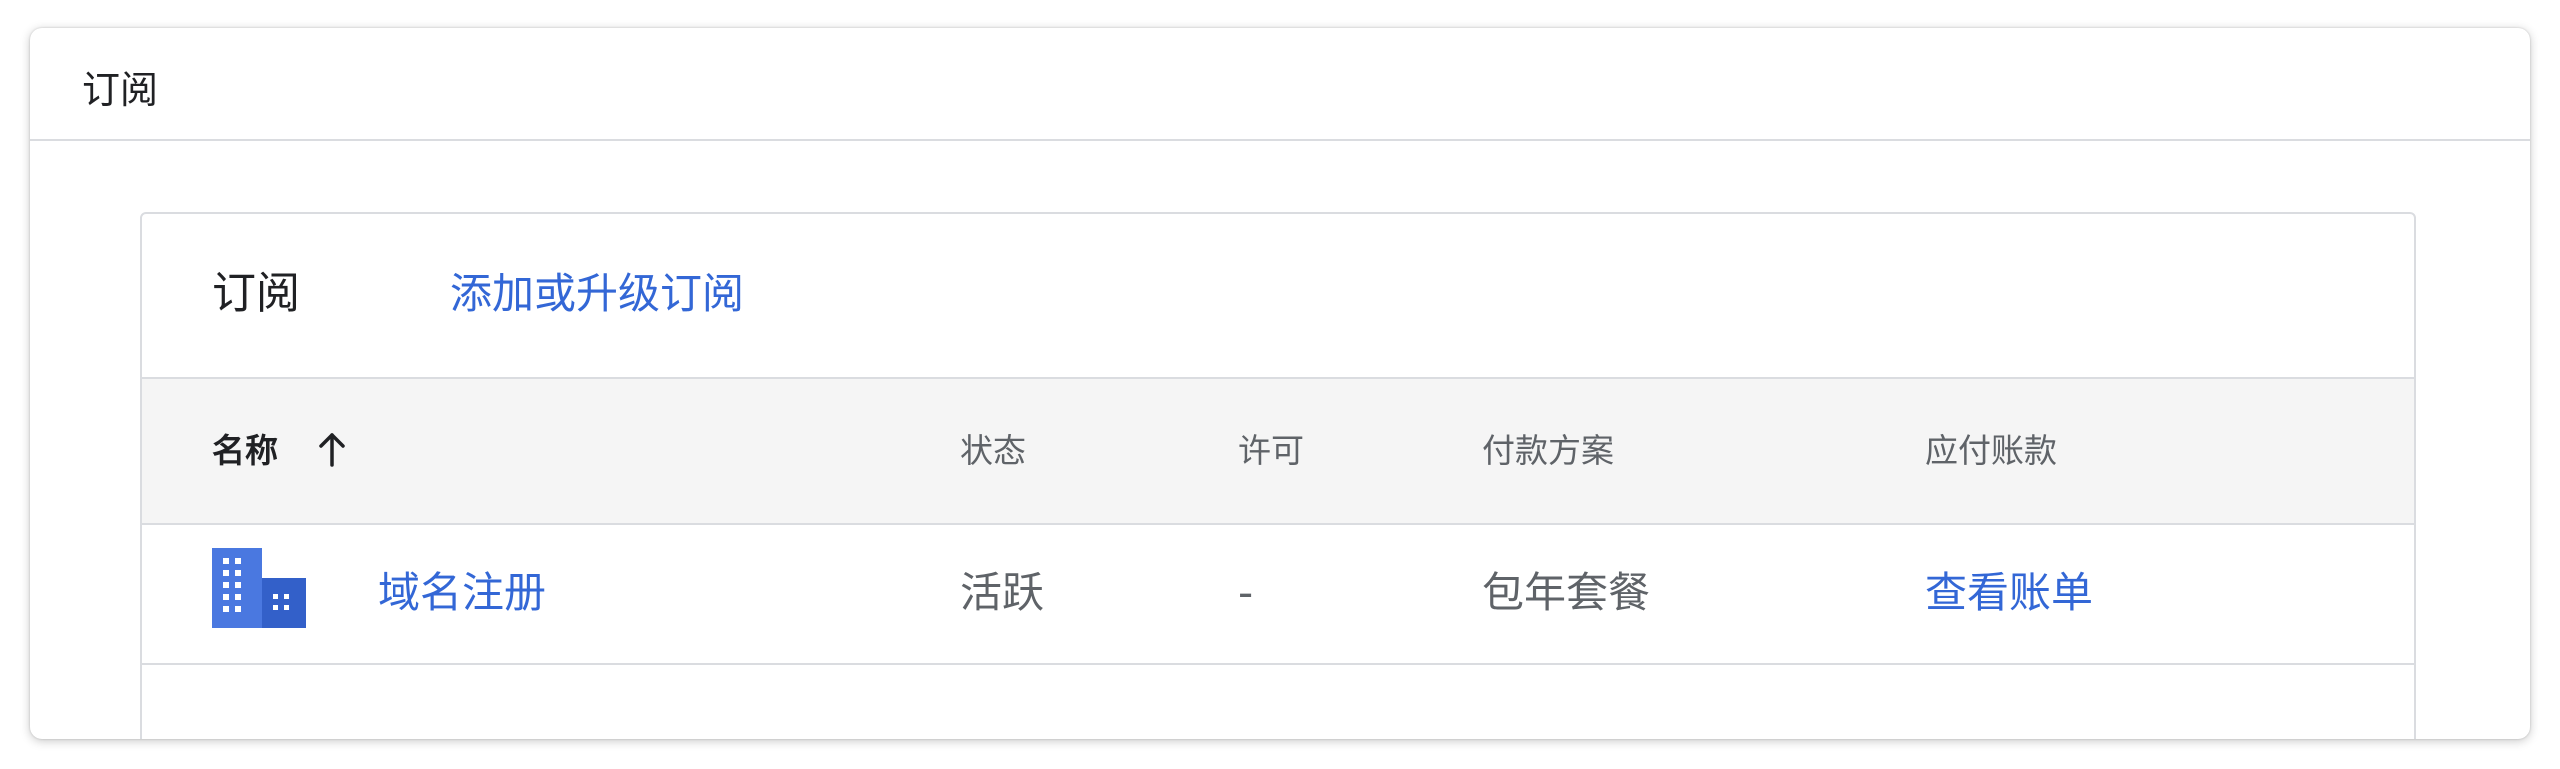  I want to click on column-header-payable: 应付账款, so click(1991, 450).